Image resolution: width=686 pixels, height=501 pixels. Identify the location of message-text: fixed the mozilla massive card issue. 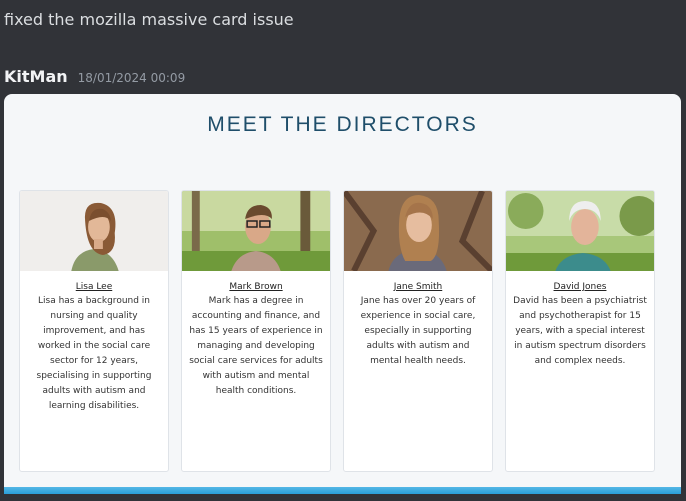
(149, 19).